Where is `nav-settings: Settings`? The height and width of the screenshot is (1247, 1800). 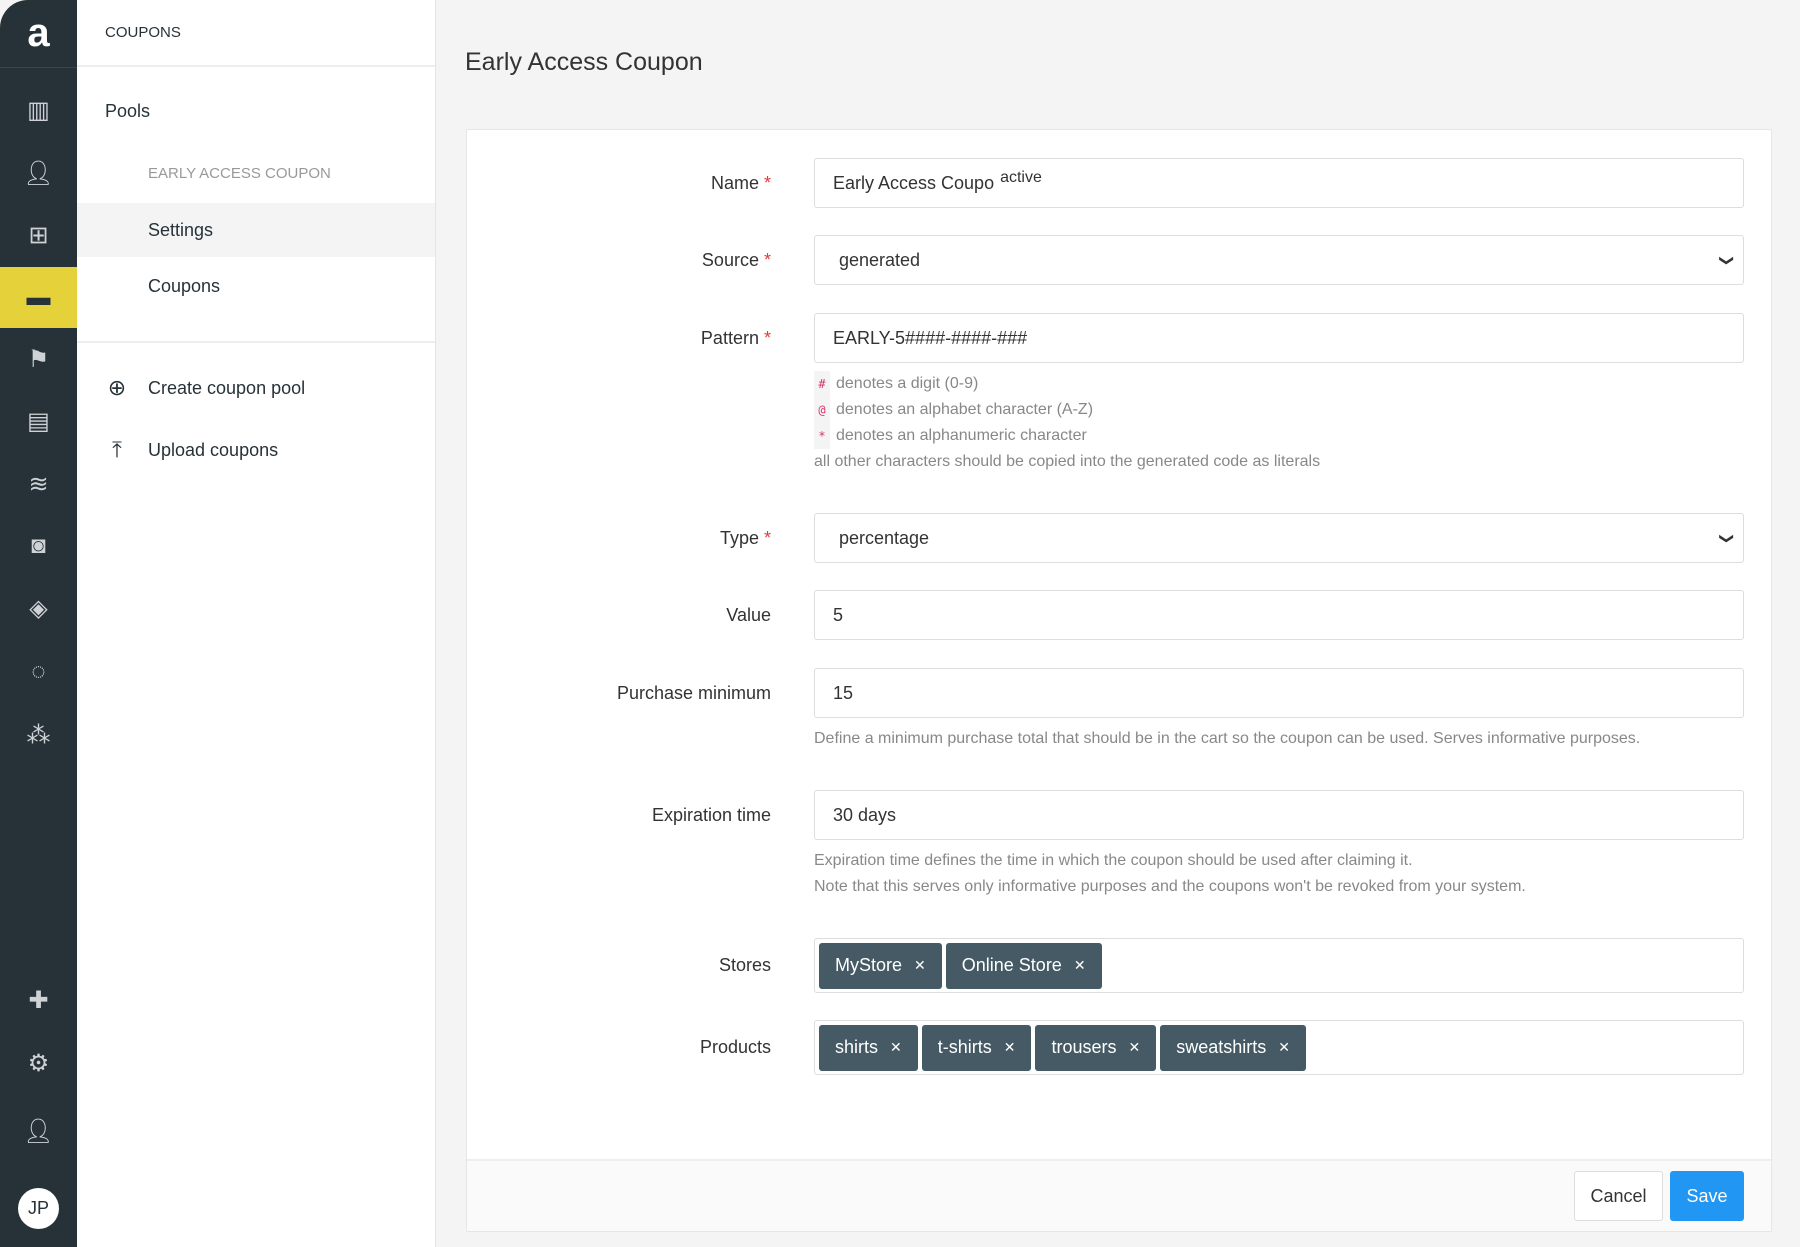
nav-settings: Settings is located at coordinates (256, 230).